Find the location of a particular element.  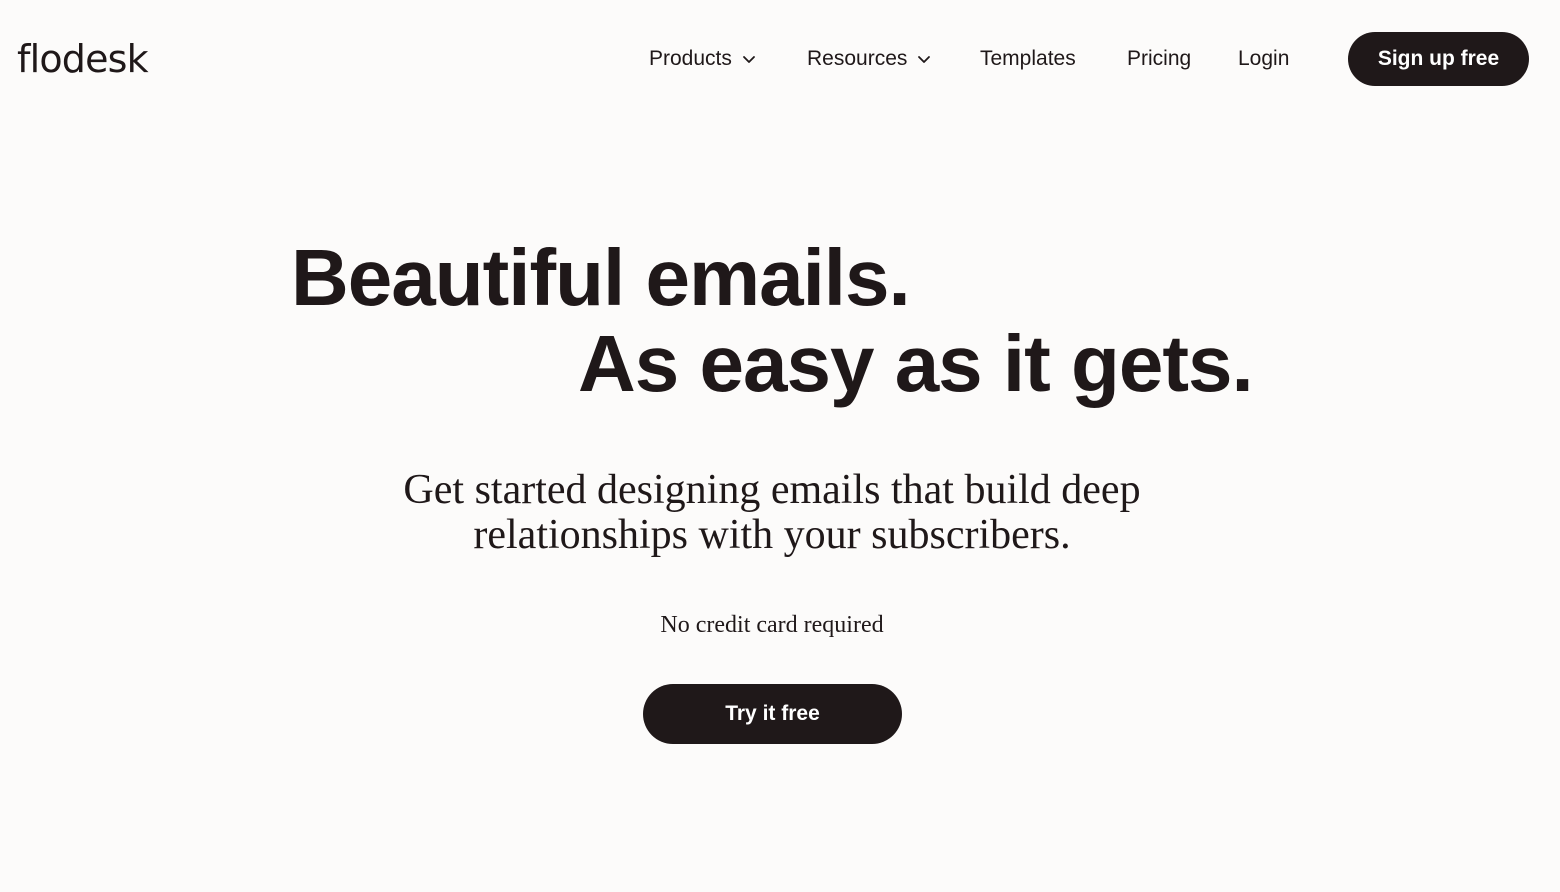

nav-resources-label: Resources is located at coordinates (857, 58).